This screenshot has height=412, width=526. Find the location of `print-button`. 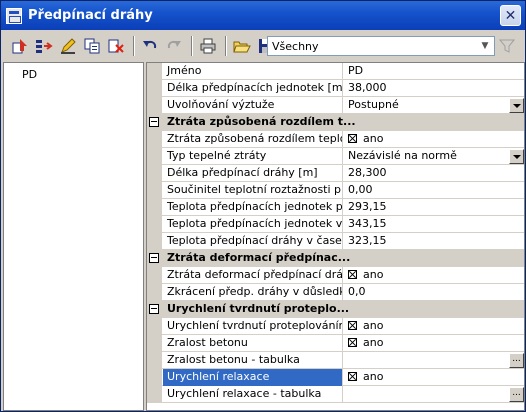

print-button is located at coordinates (208, 46).